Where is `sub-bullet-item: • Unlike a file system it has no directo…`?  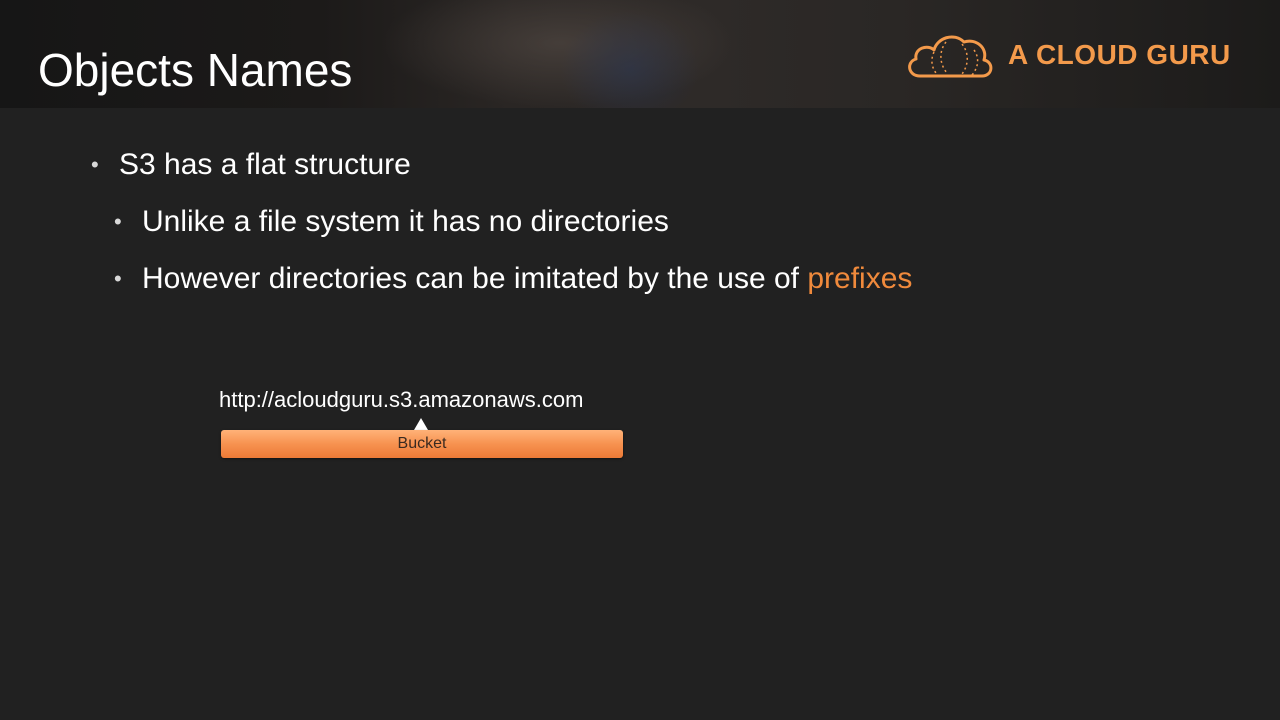 sub-bullet-item: • Unlike a file system it has no directo… is located at coordinates (391, 222).